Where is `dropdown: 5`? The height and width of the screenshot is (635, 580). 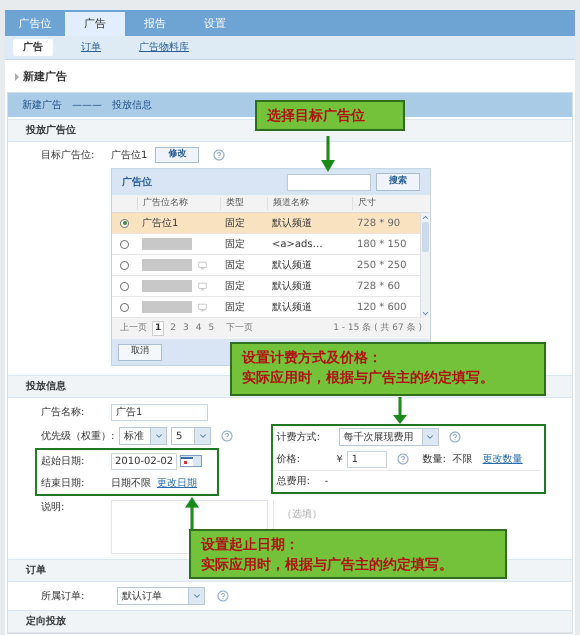 dropdown: 5 is located at coordinates (191, 436).